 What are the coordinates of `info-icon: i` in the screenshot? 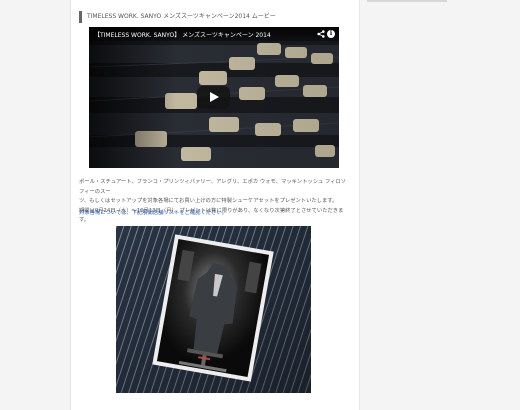 It's located at (331, 34).